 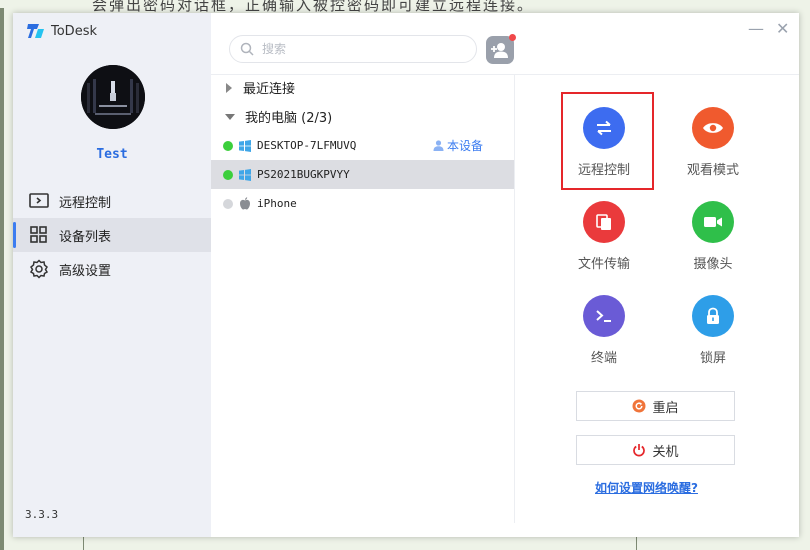 What do you see at coordinates (713, 222) in the screenshot?
I see `camera-icon` at bounding box center [713, 222].